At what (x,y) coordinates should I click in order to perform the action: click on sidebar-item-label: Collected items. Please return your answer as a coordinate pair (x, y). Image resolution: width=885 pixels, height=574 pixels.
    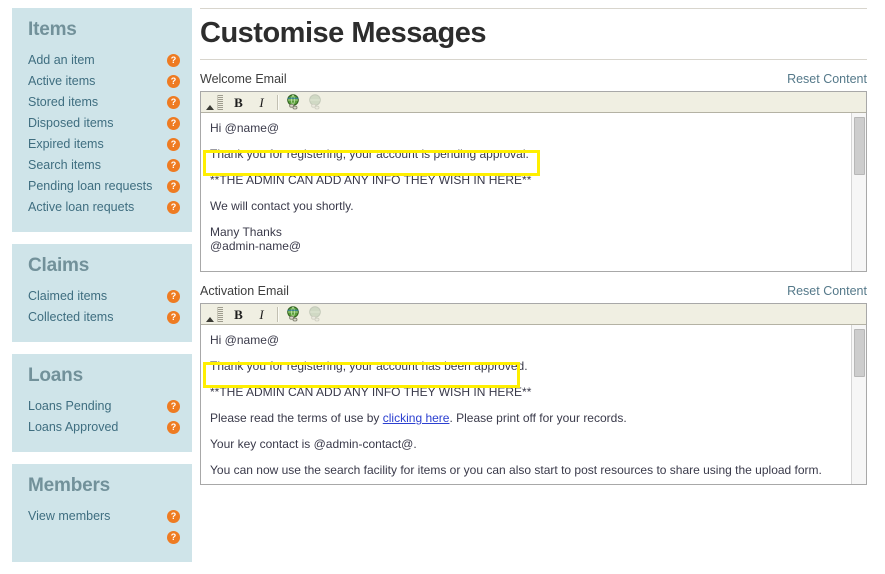
    Looking at the image, I should click on (71, 316).